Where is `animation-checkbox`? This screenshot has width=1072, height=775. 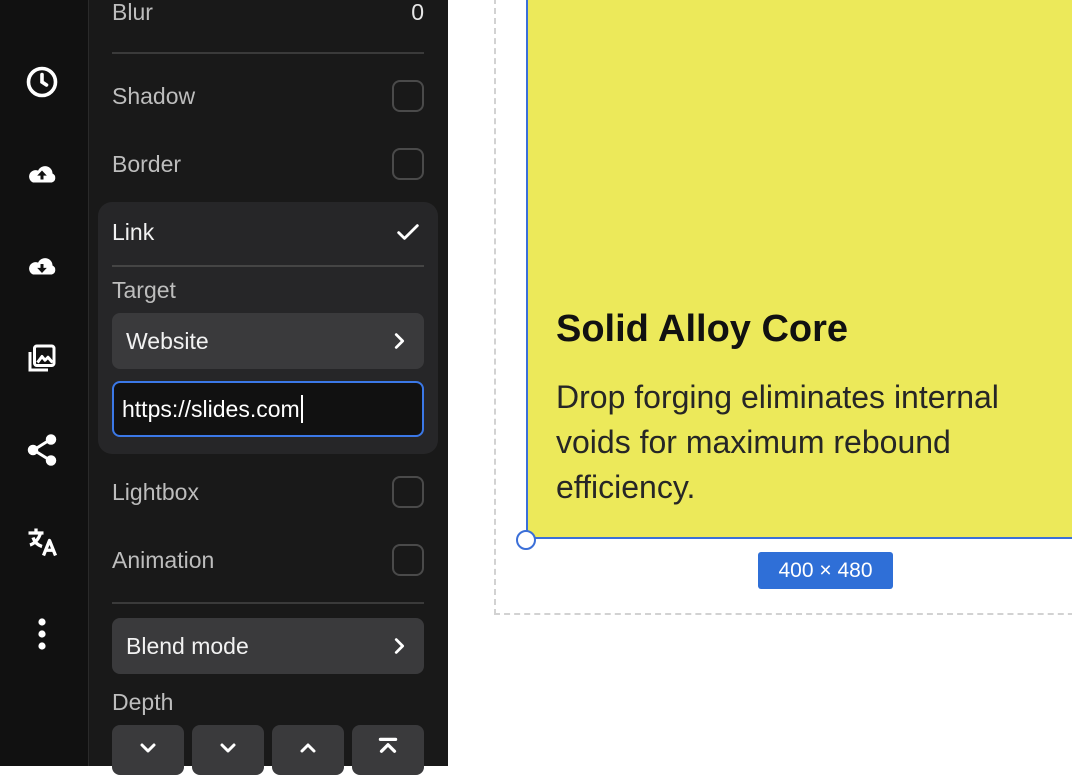
animation-checkbox is located at coordinates (408, 560).